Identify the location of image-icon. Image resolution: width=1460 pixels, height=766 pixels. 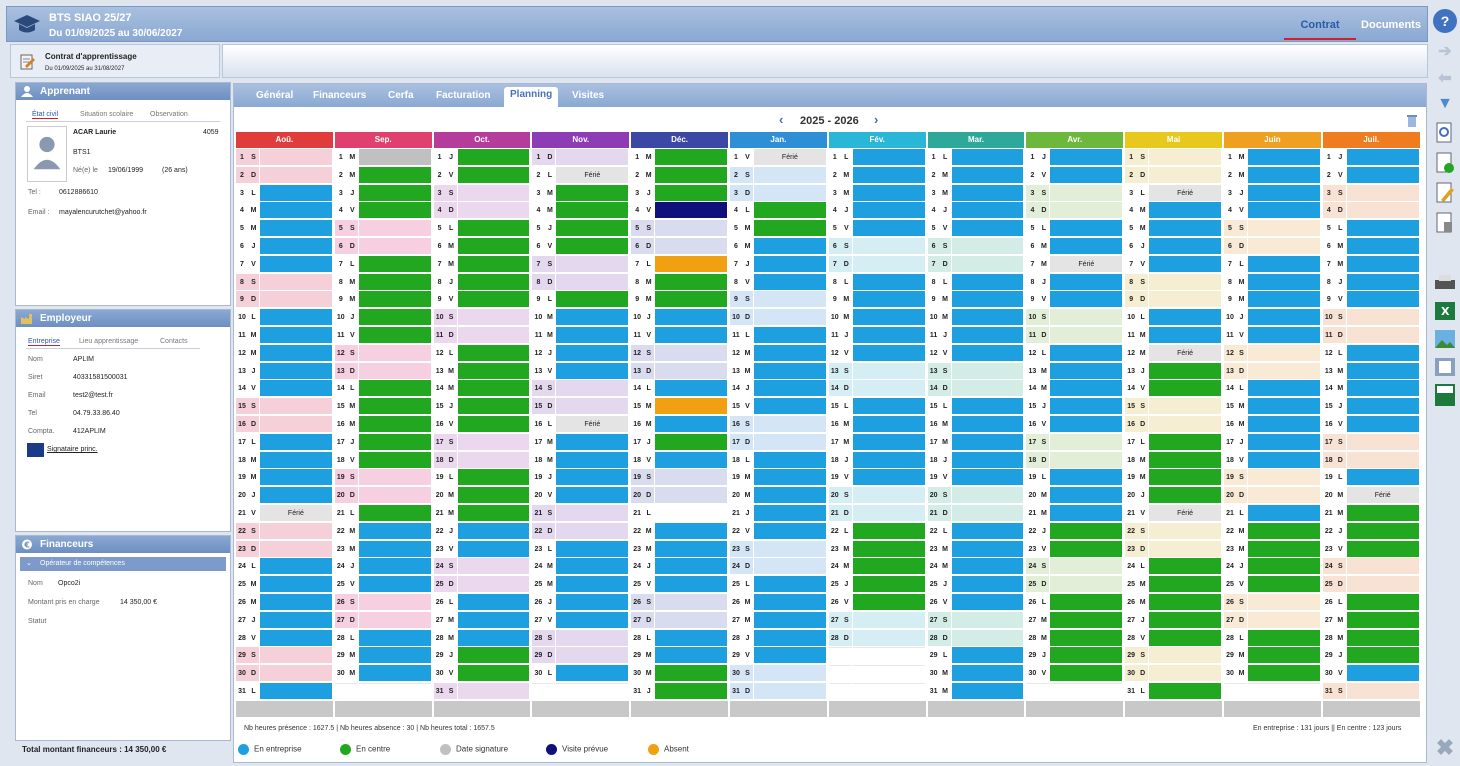
(1445, 339).